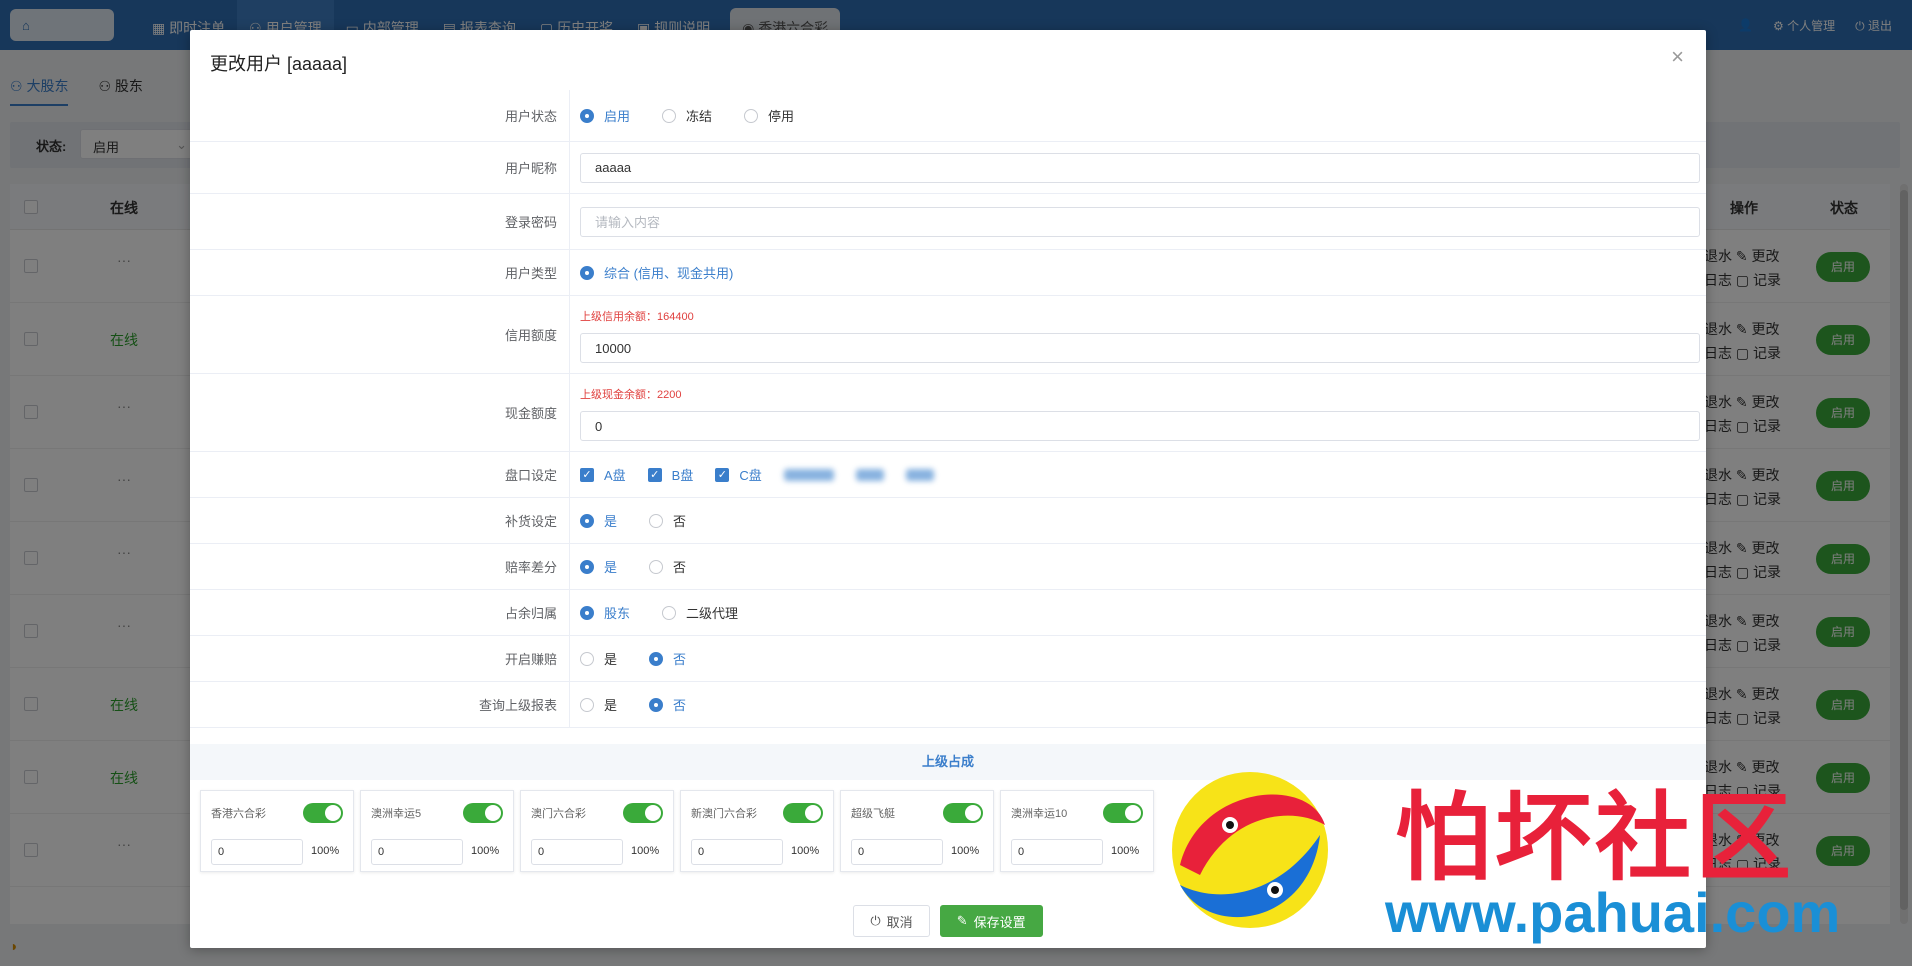 The height and width of the screenshot is (966, 1912). What do you see at coordinates (279, 64) in the screenshot?
I see `dialog-title: 更改用户 [aaaaa]` at bounding box center [279, 64].